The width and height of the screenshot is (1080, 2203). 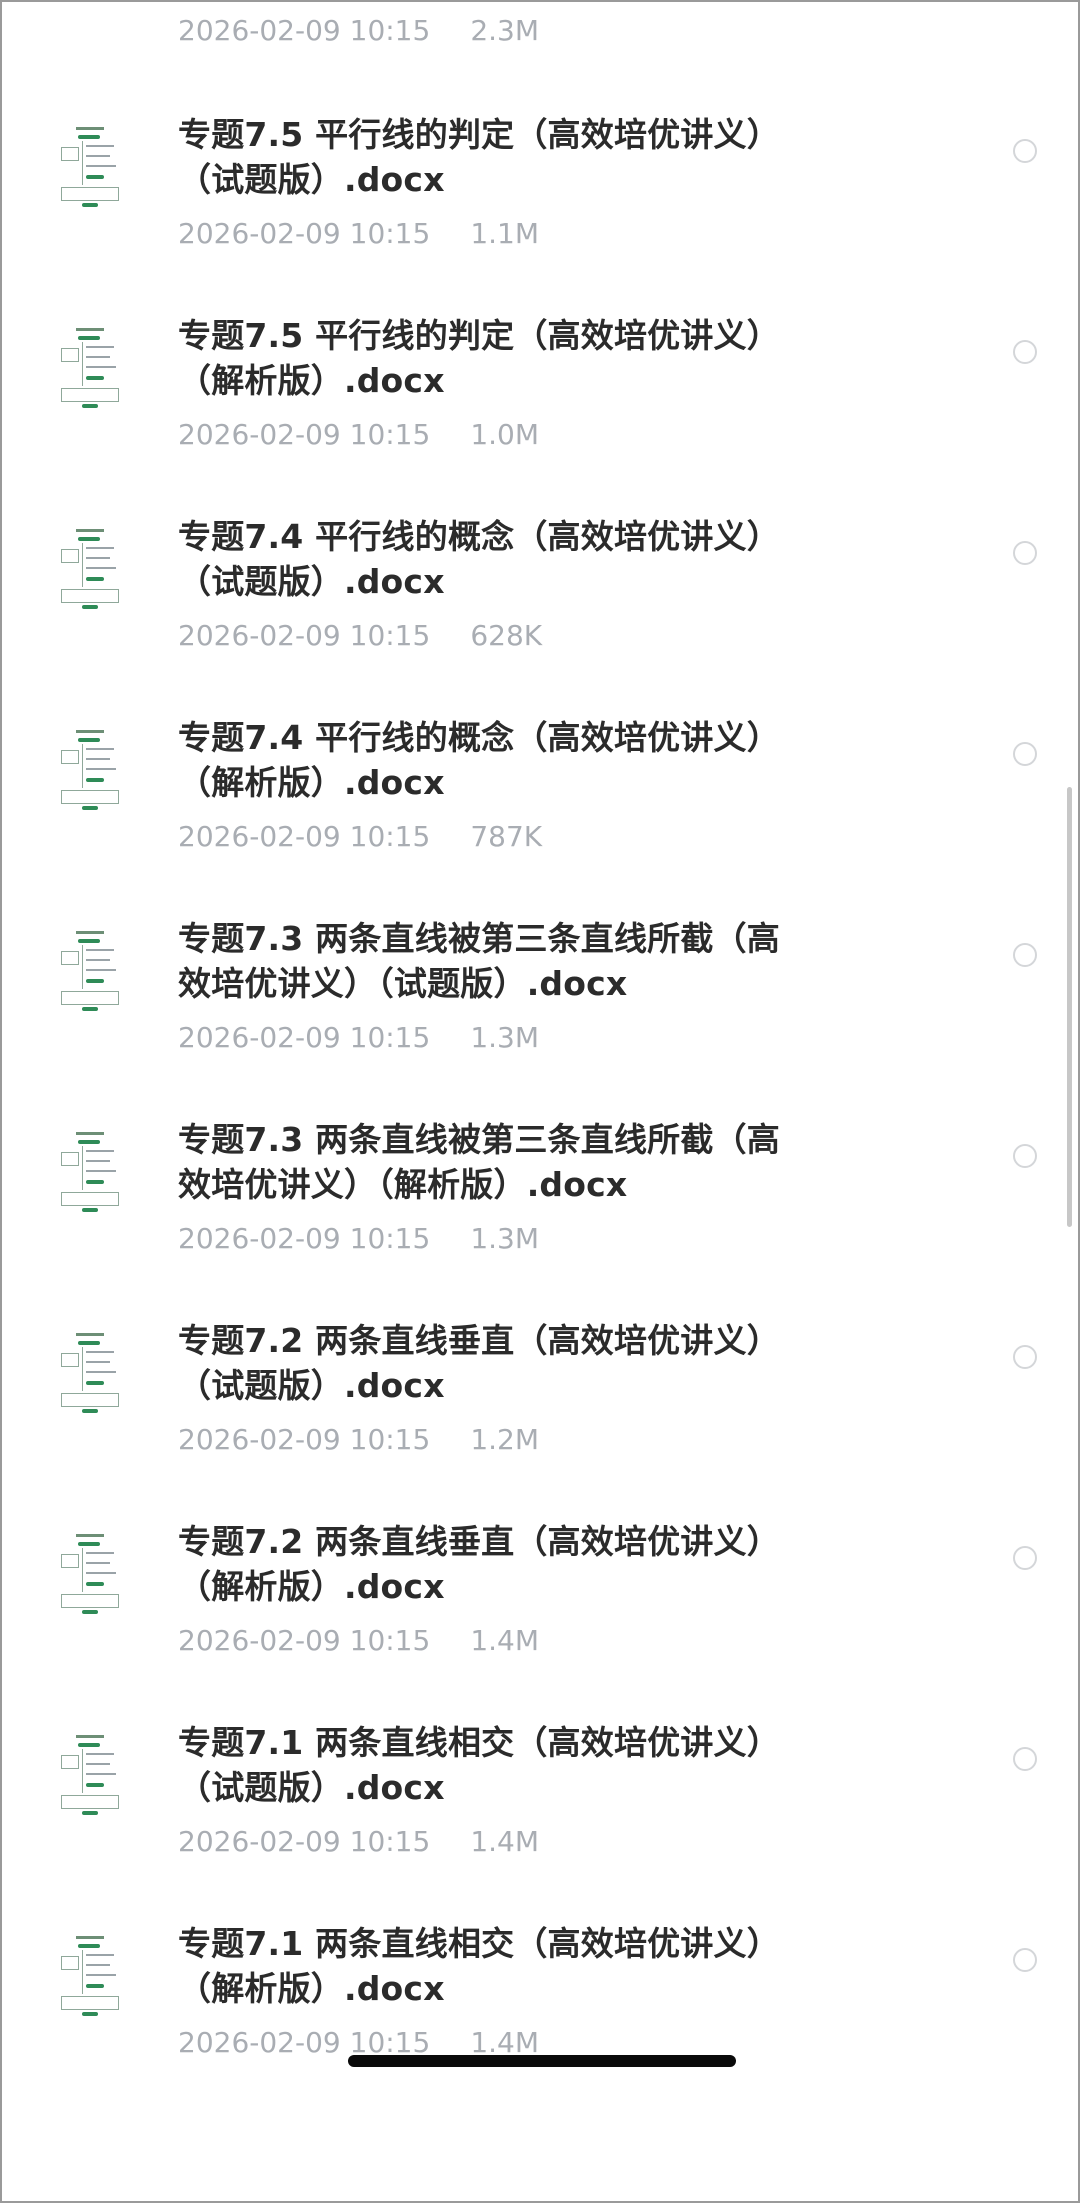 I want to click on file-name: 专题7.4 平行线的概念（高效培优讲义） （解析版）.docx, so click(x=479, y=760).